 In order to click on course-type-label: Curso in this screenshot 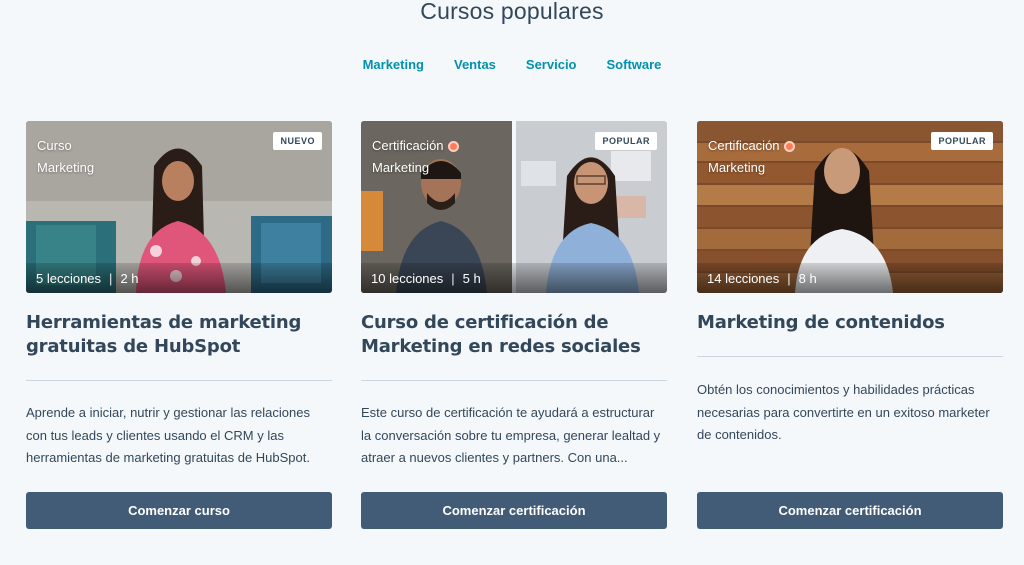, I will do `click(54, 145)`.